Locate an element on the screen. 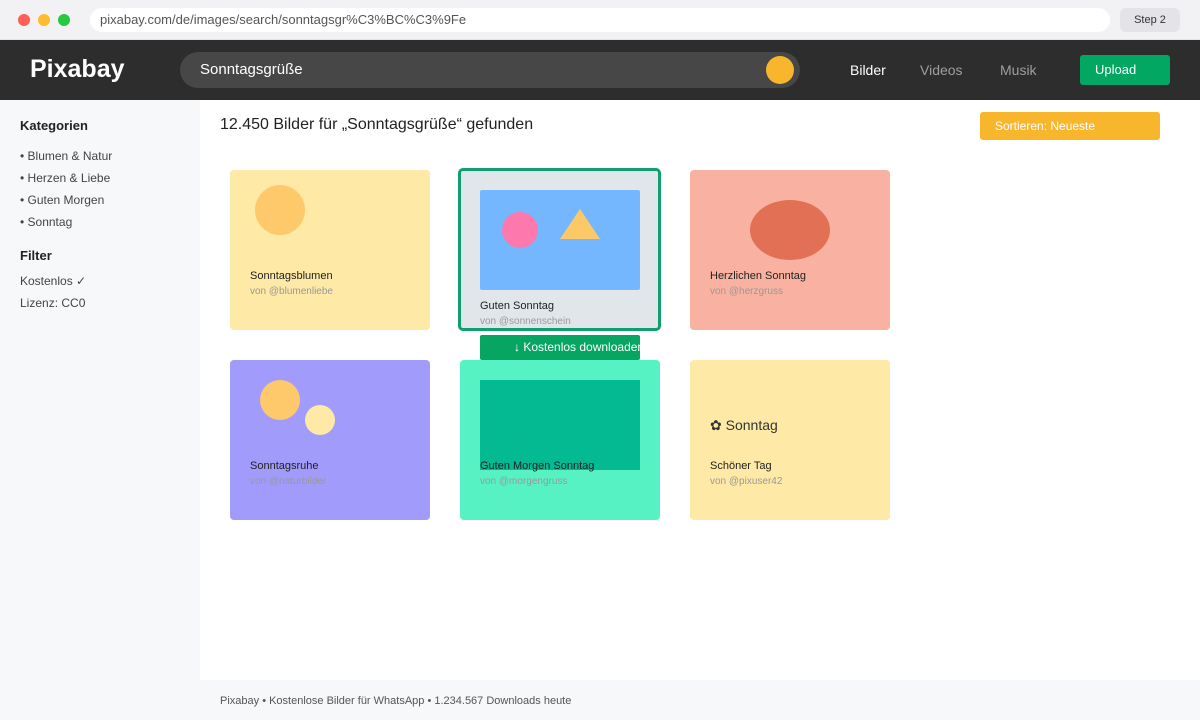 The image size is (1200, 720). category-sonntag: • Sonntag is located at coordinates (46, 222).